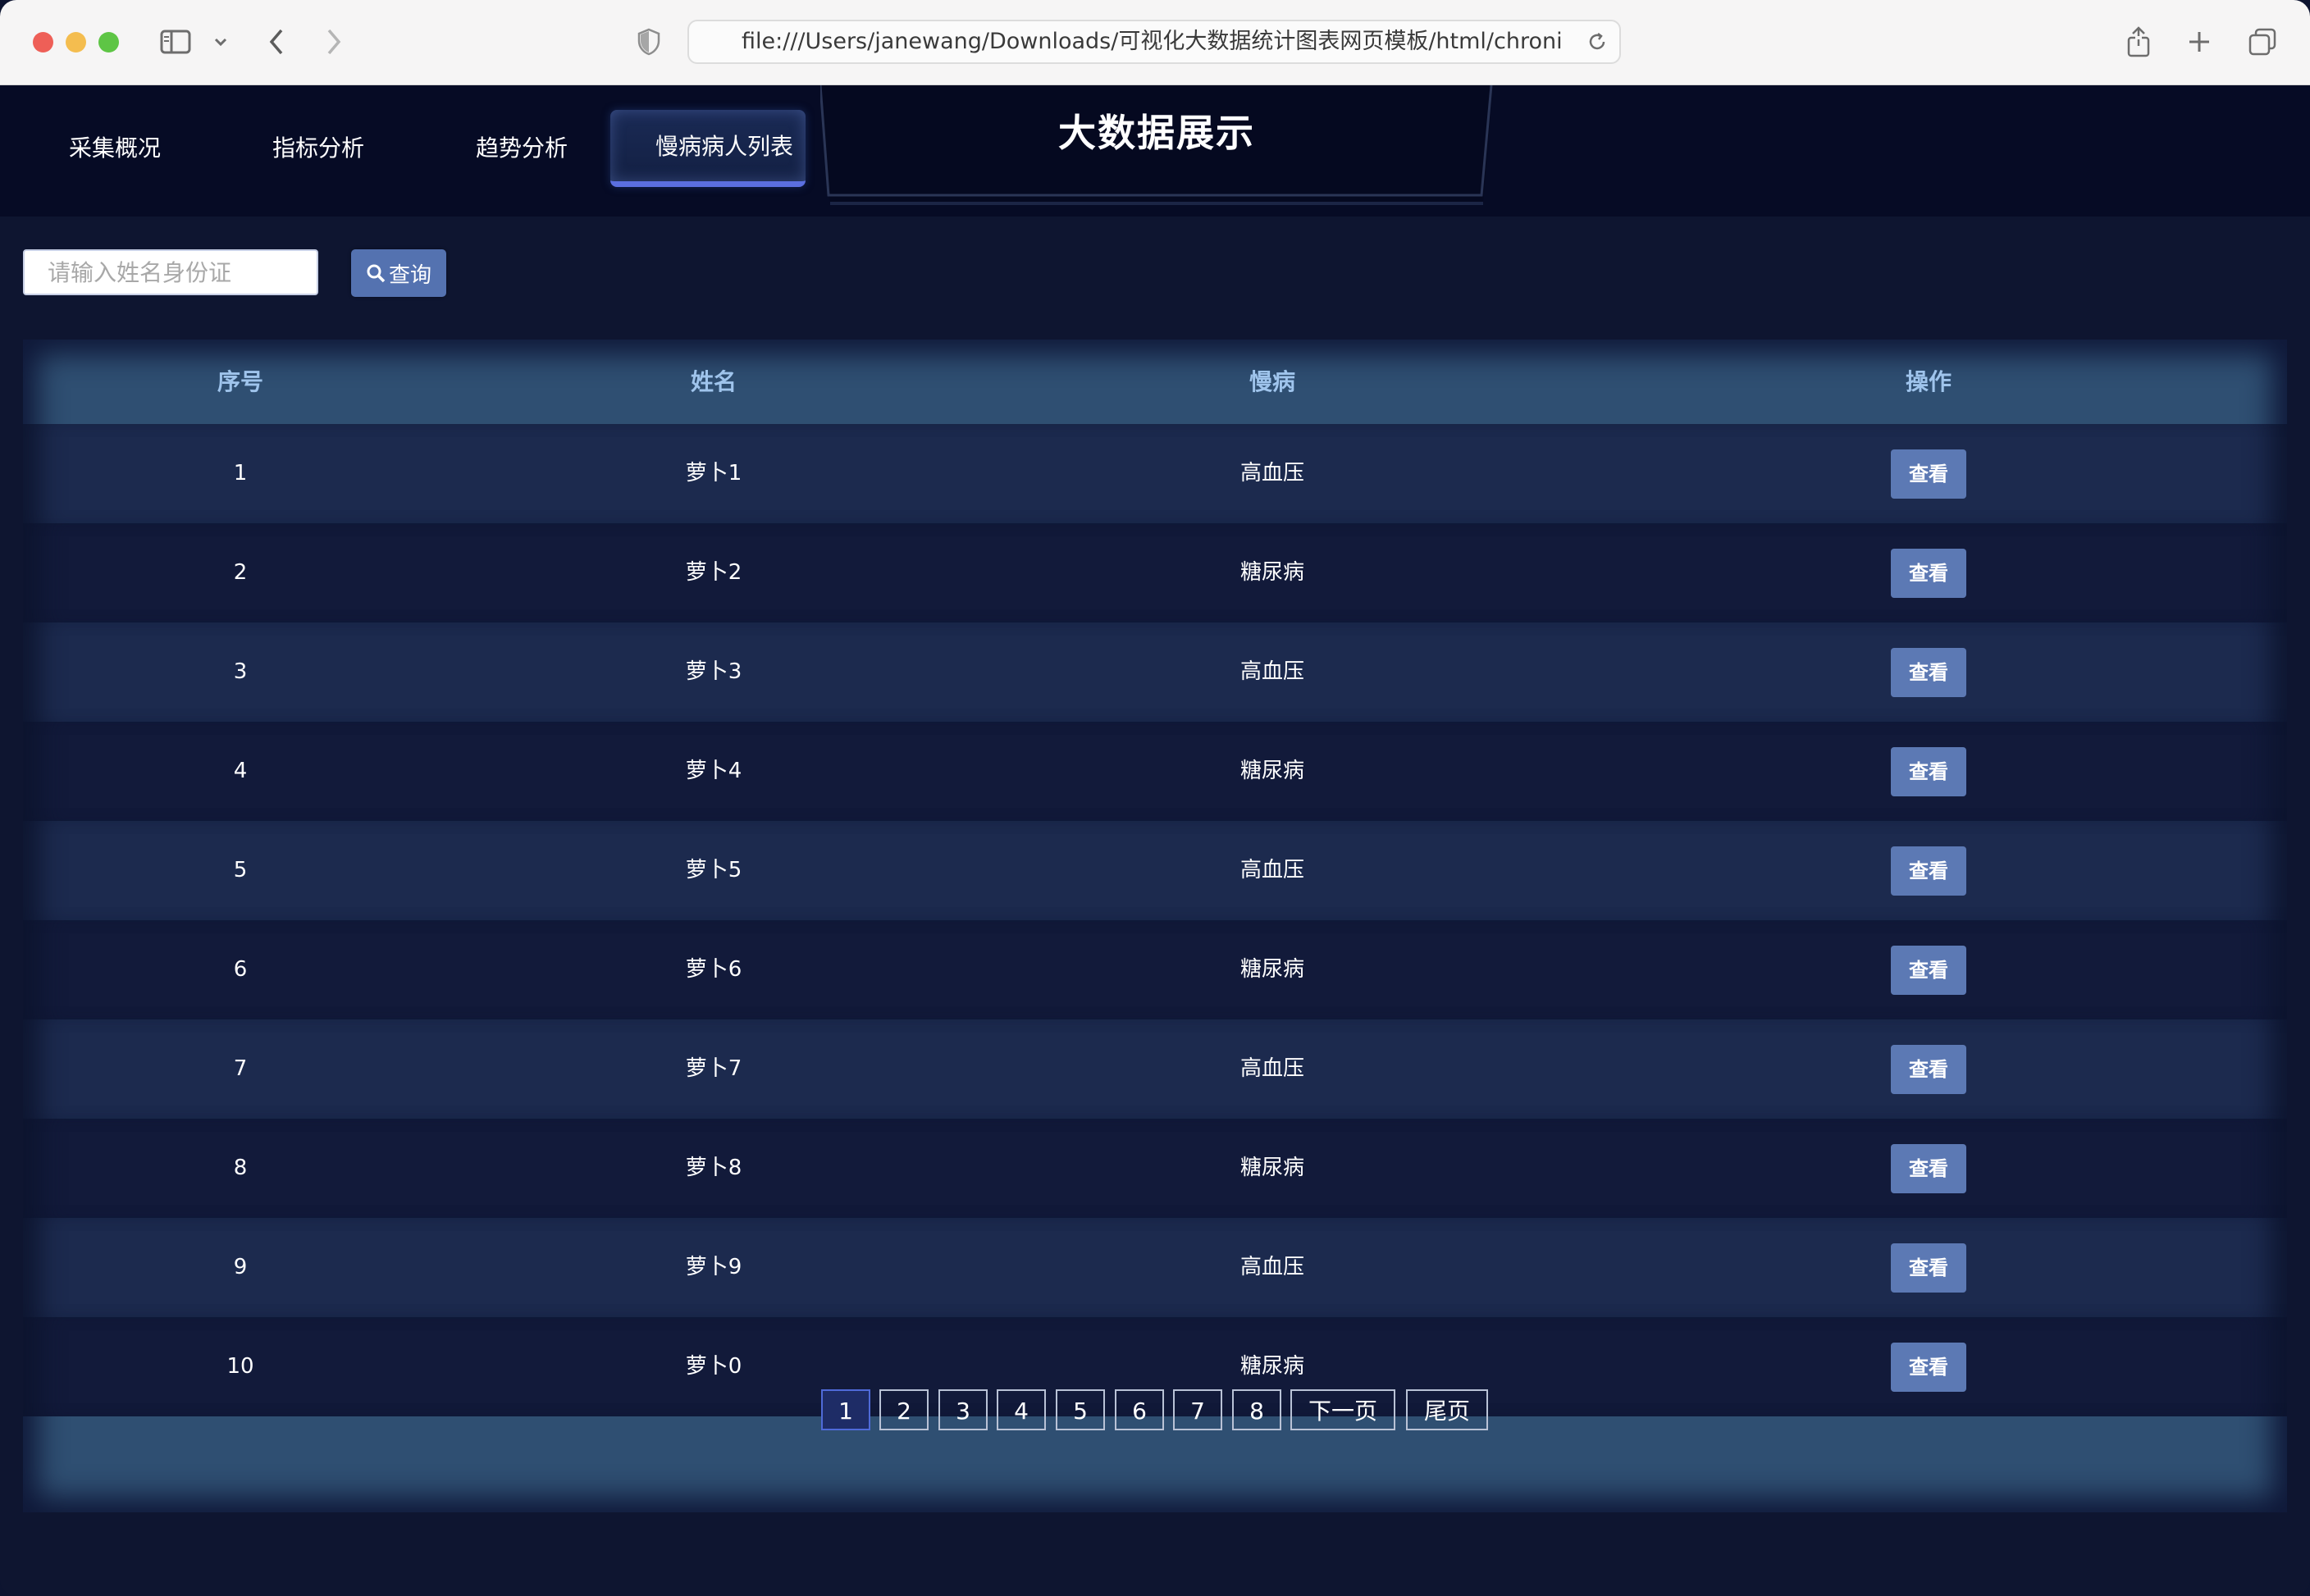 This screenshot has width=2310, height=1596. Describe the element at coordinates (76, 42) in the screenshot. I see `minimize-window-button` at that location.